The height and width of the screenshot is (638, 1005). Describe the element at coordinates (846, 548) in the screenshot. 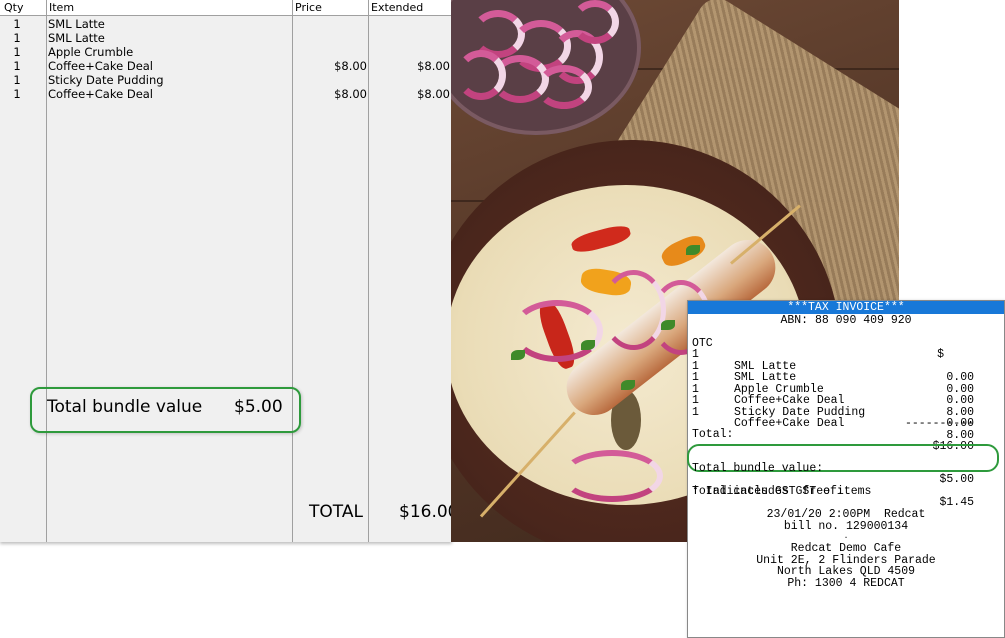

I see `receipt-store-name: Redcat Demo Cafe` at that location.